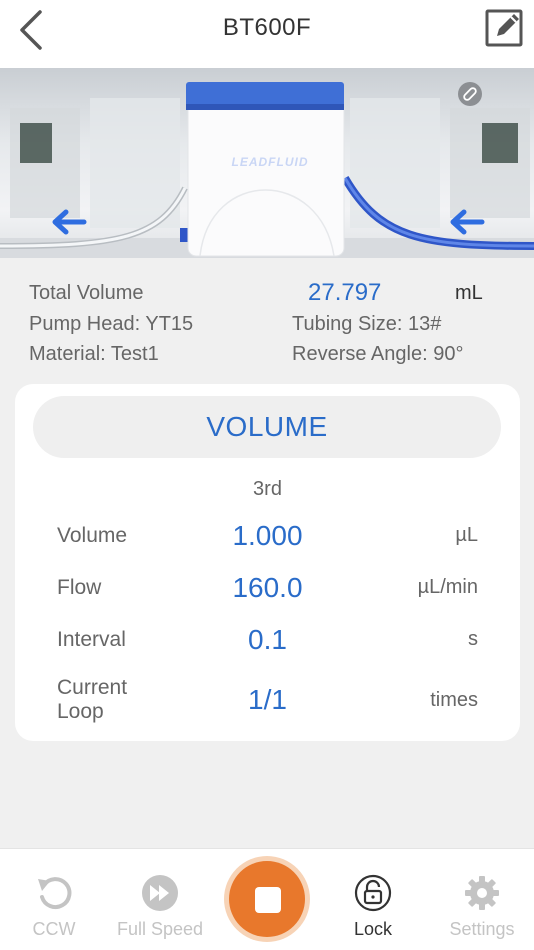 The width and height of the screenshot is (534, 950). I want to click on step-label: 3rd, so click(267, 489).